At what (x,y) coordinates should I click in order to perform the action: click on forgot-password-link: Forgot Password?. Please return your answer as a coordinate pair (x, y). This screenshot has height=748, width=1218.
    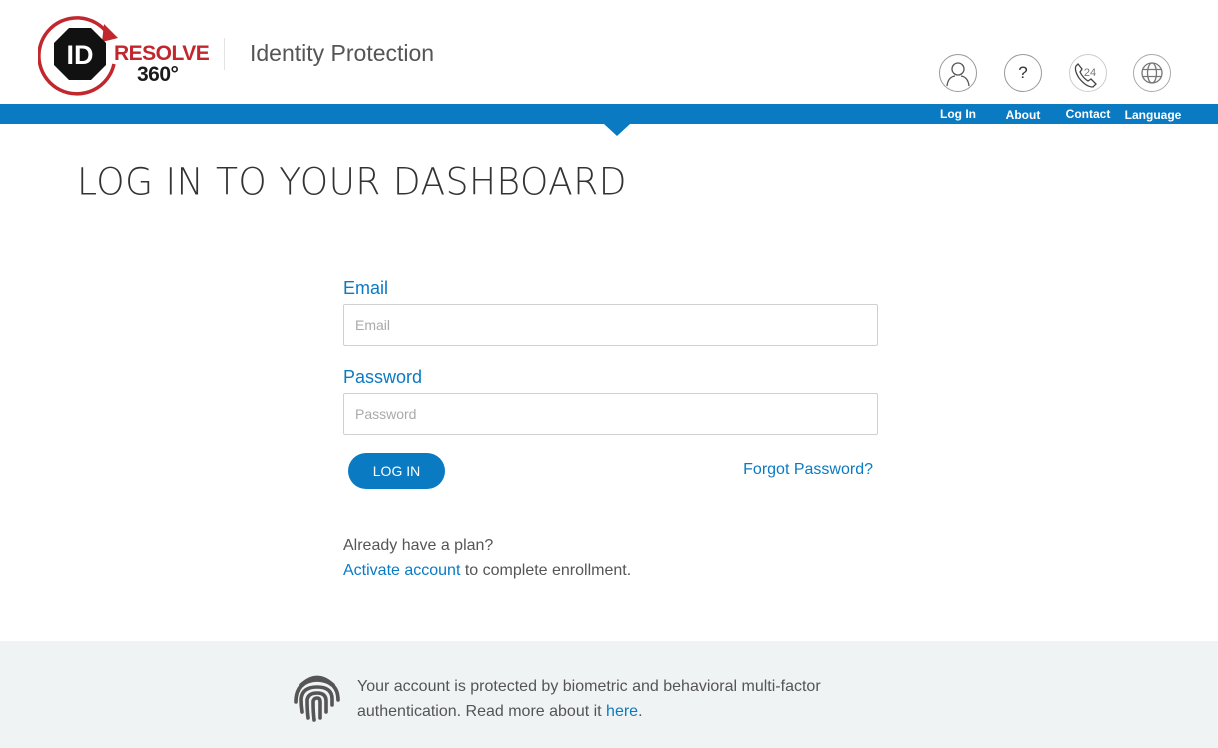
    Looking at the image, I should click on (808, 470).